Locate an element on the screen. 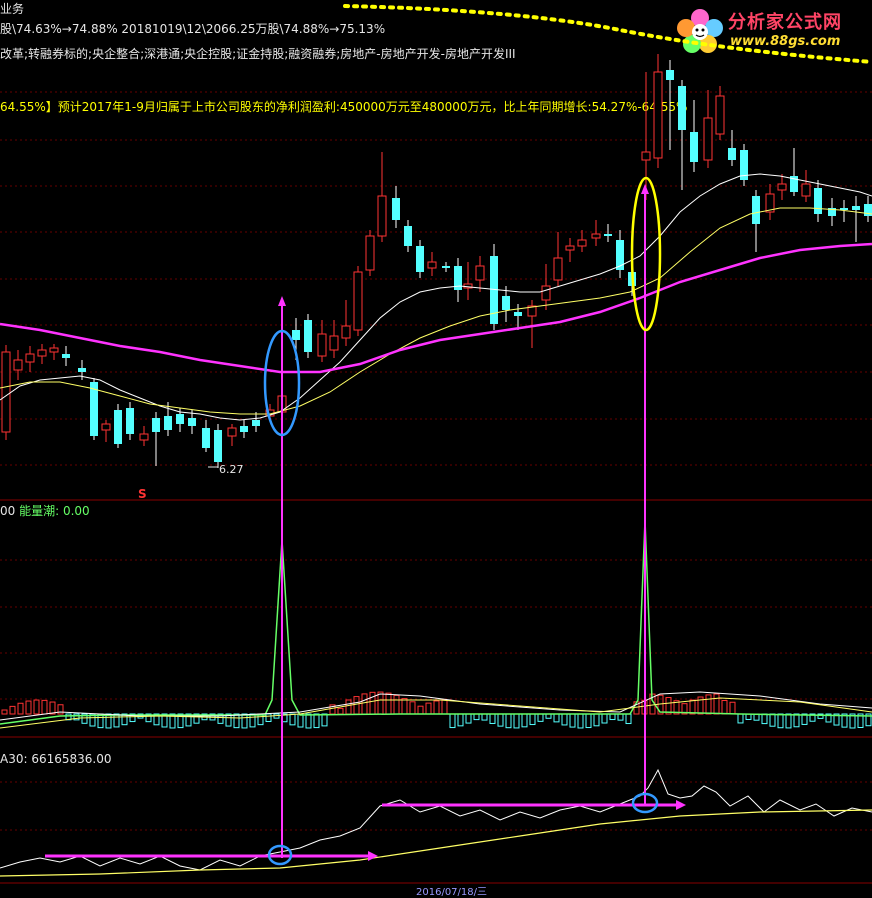 The image size is (872, 898). ma30-yellow-line is located at coordinates (436, 843).